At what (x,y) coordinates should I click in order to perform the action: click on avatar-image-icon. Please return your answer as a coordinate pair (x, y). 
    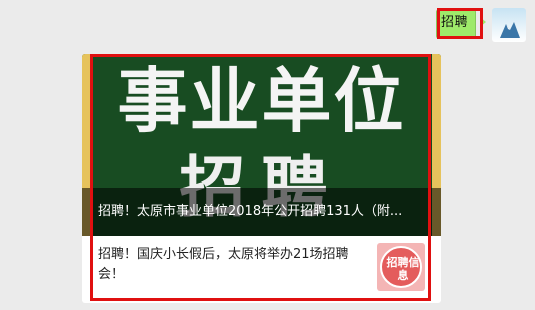
    Looking at the image, I should click on (510, 30).